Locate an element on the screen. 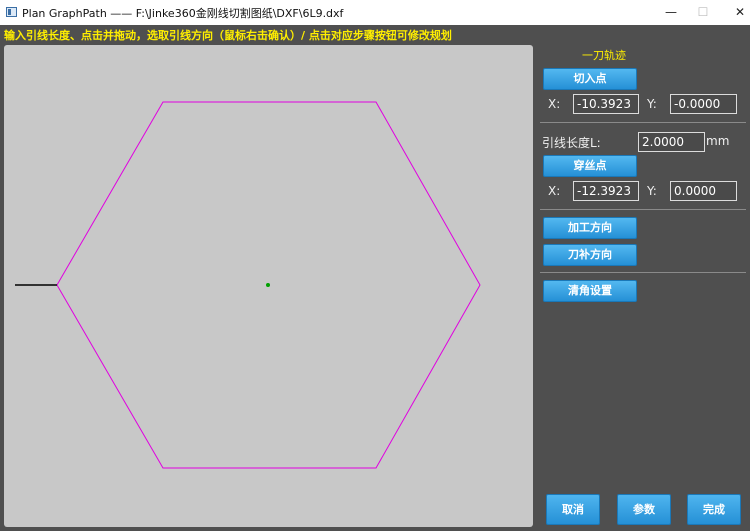  section-title: 一刀轨迹 is located at coordinates (604, 55).